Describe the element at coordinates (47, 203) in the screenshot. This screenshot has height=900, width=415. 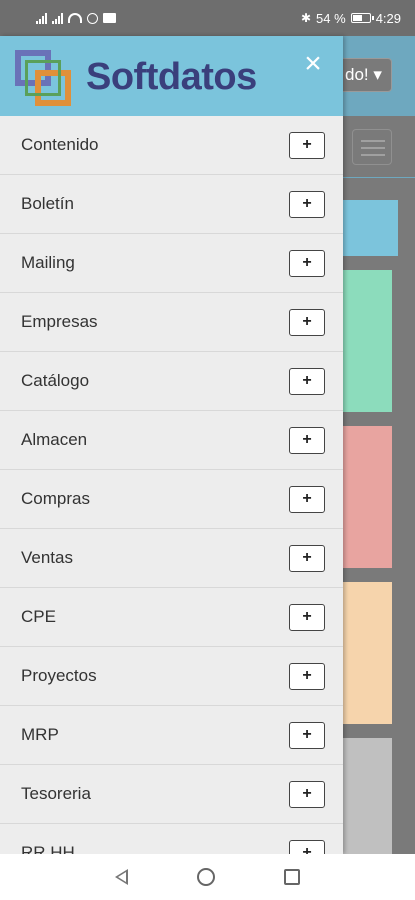
I see `menu-item-label: Boletín` at that location.